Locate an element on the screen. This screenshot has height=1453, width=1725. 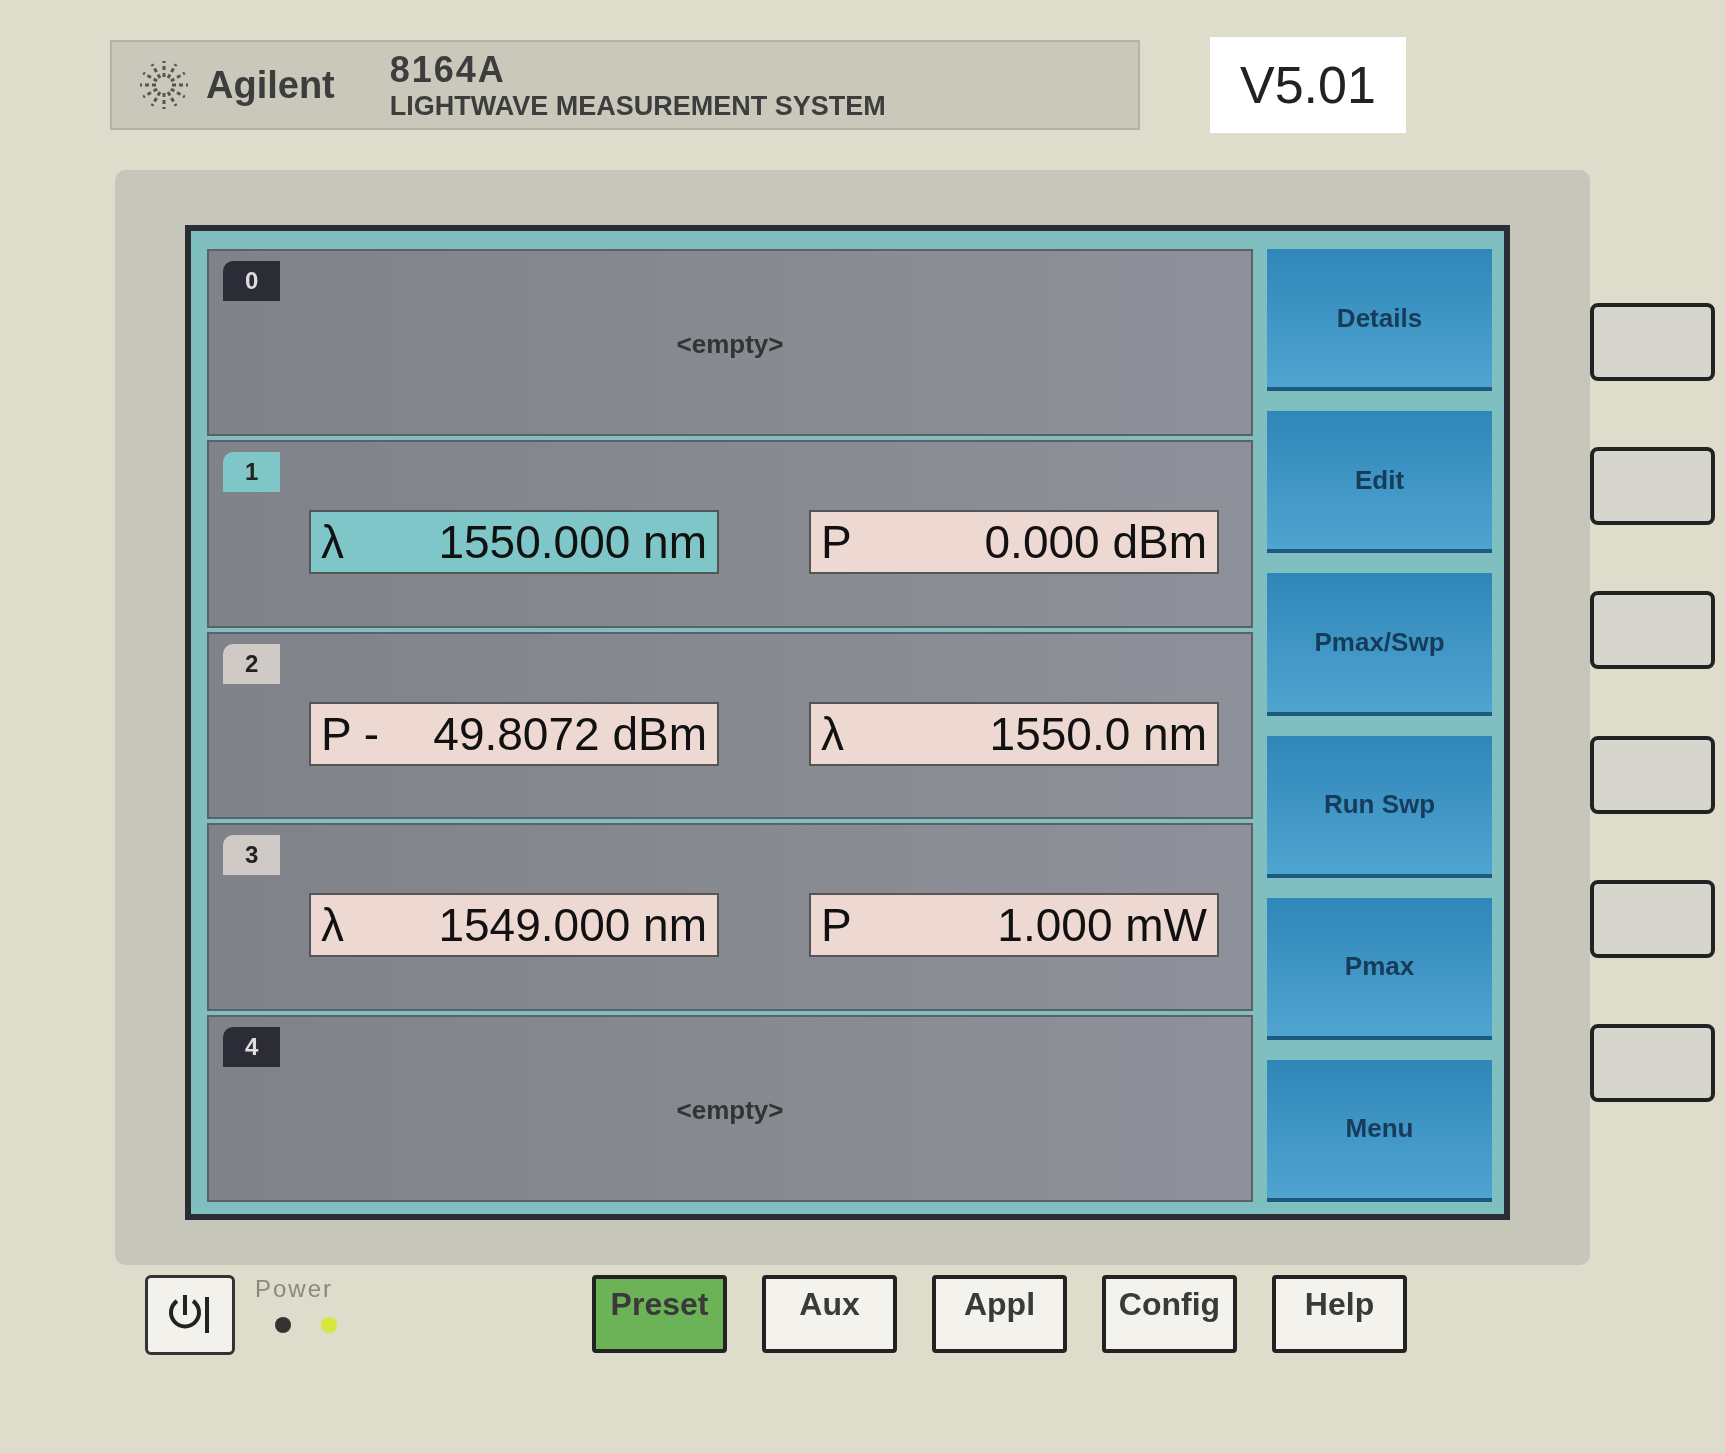
value-field: λ 1550.0 nm is located at coordinates (1014, 733).